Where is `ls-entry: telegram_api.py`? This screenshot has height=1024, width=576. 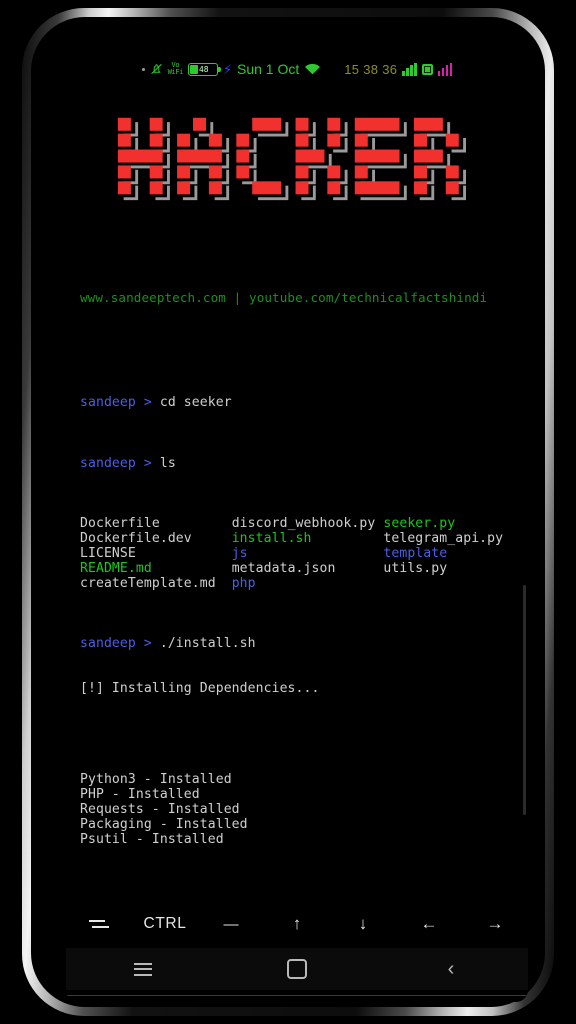
ls-entry: telegram_api.py is located at coordinates (443, 538).